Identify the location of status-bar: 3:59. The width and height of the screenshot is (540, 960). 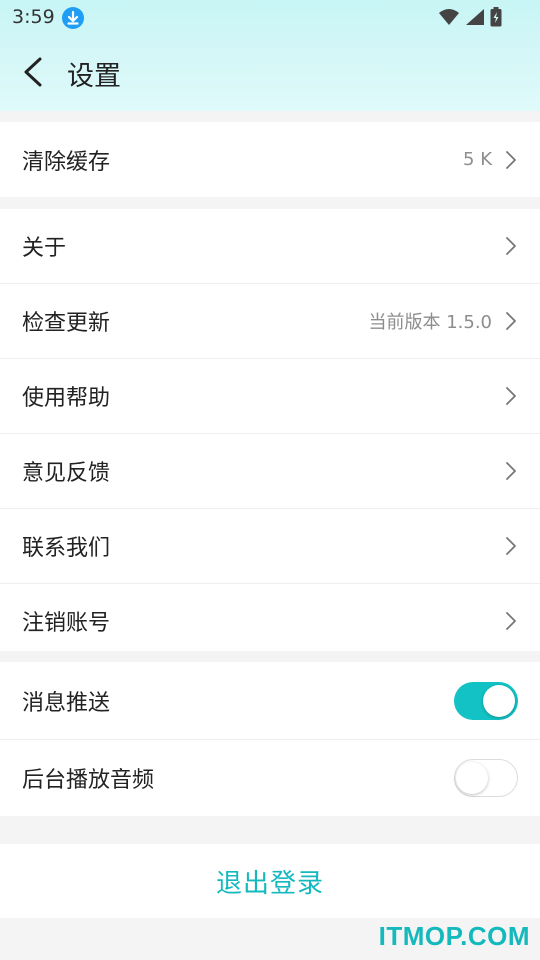
(270, 18).